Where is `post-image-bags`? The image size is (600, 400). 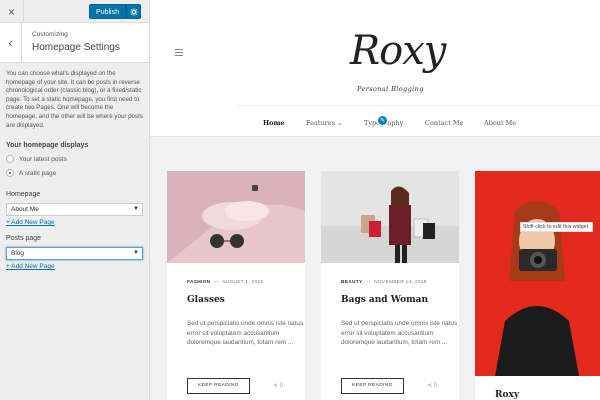
post-image-bags is located at coordinates (390, 217).